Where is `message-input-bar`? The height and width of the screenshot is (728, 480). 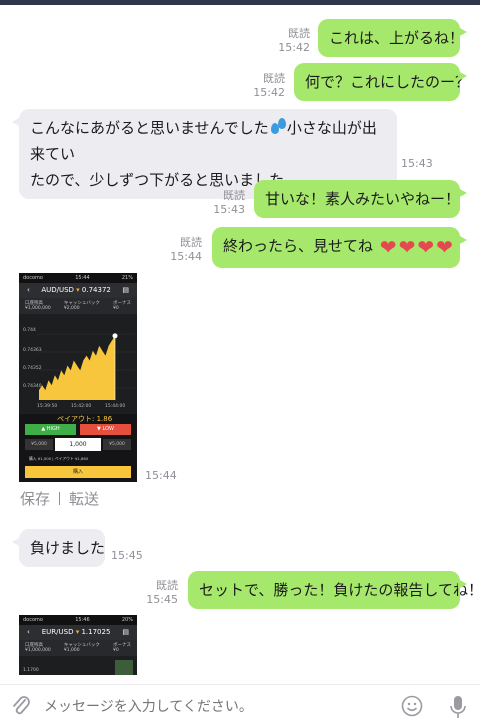
message-input-bar is located at coordinates (240, 706).